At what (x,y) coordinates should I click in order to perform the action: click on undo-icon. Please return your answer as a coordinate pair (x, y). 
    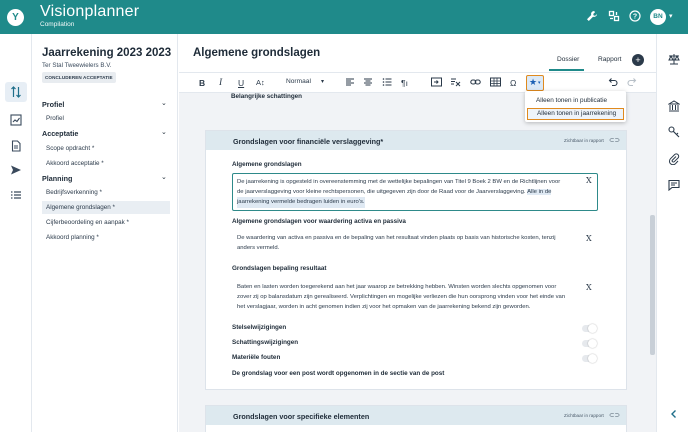
    Looking at the image, I should click on (612, 83).